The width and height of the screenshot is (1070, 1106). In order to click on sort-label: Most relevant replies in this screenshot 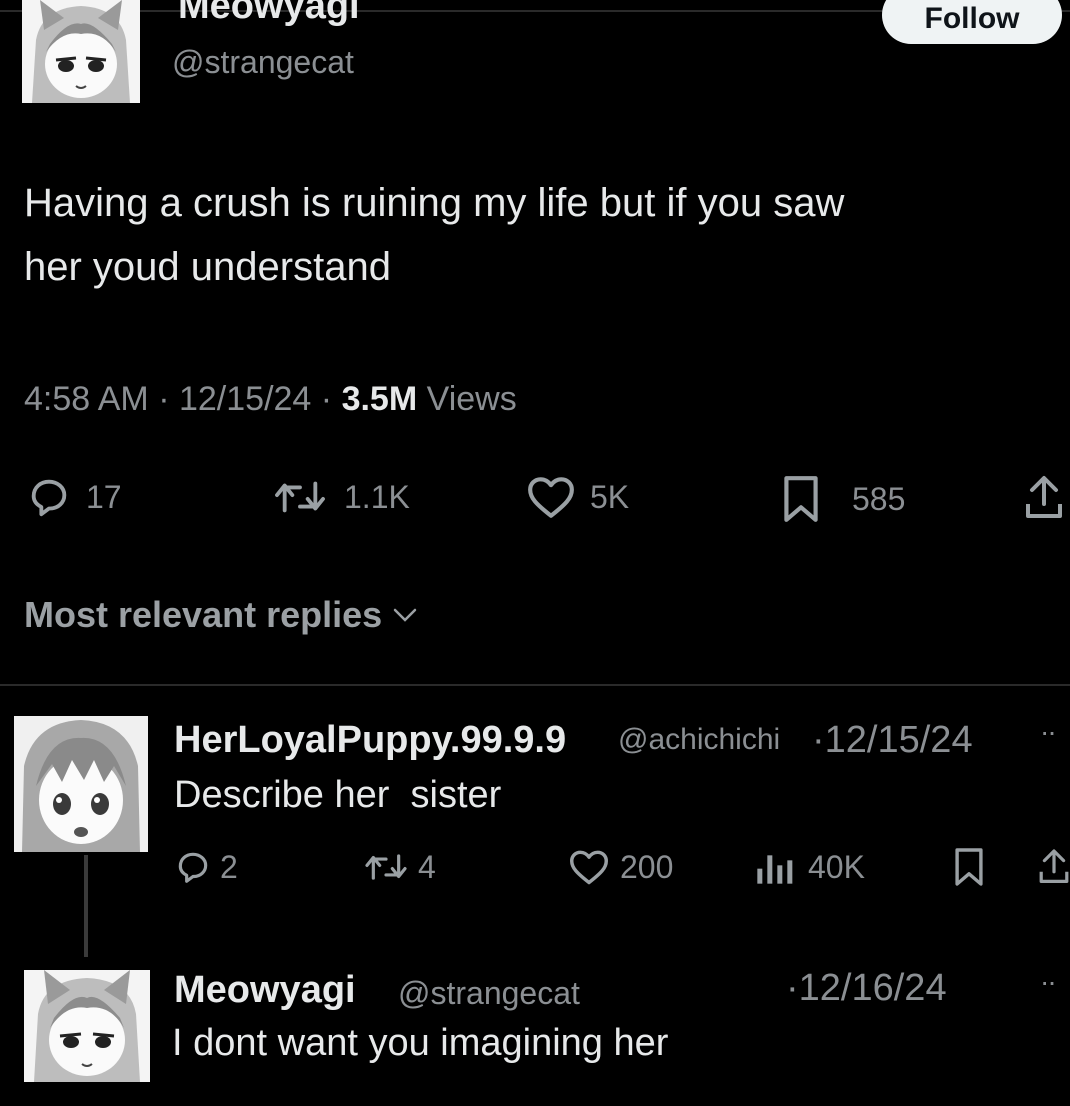, I will do `click(203, 614)`.